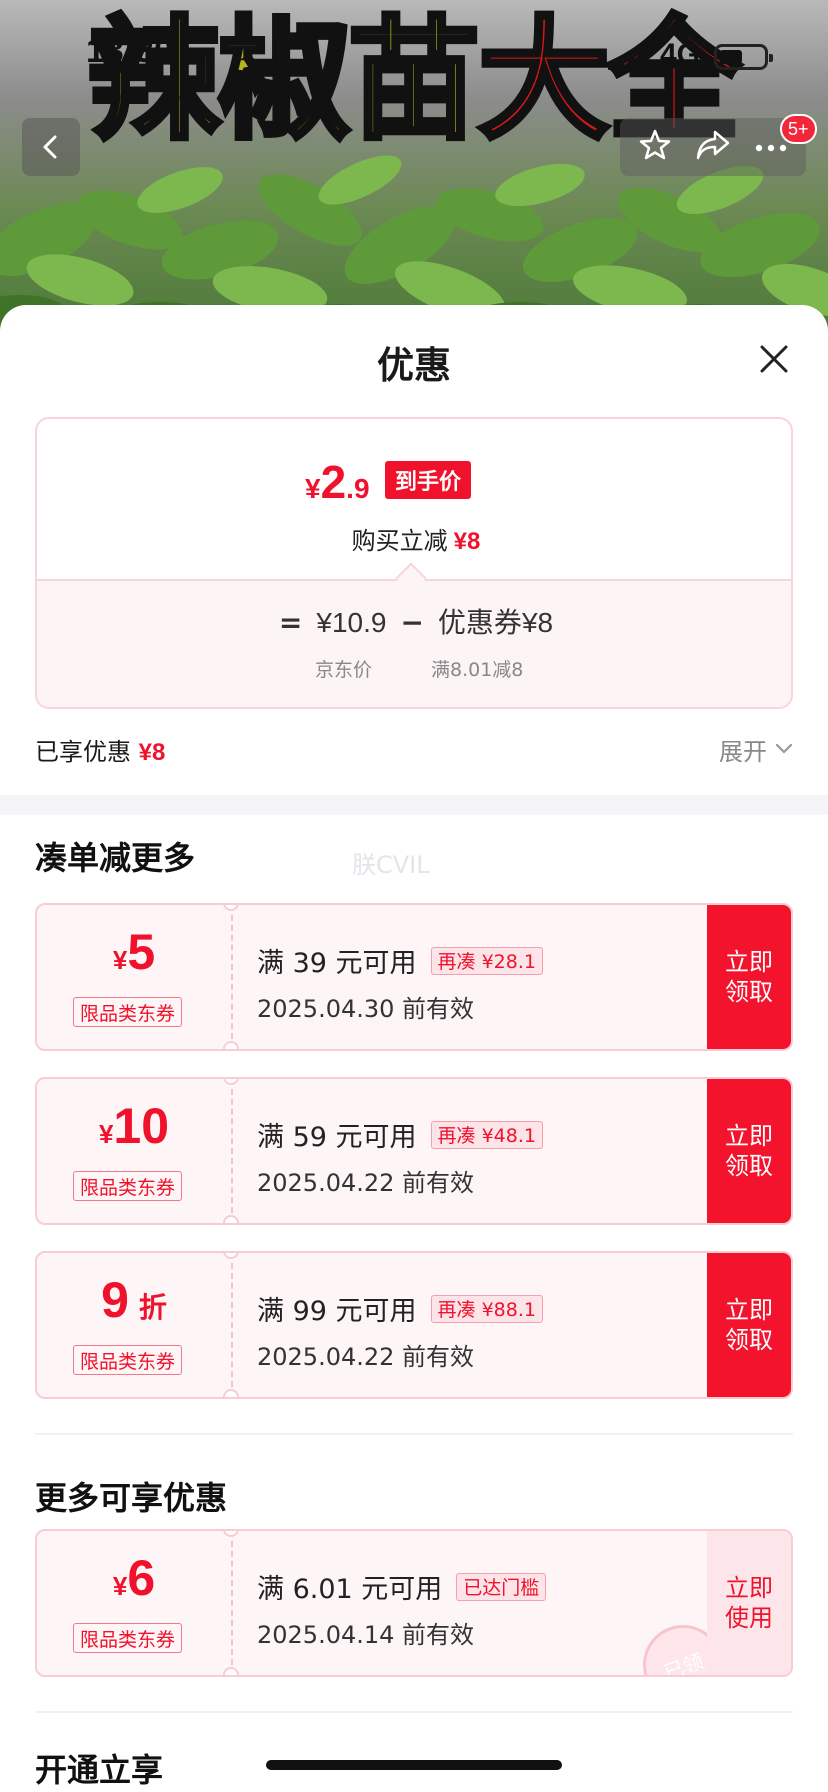 This screenshot has height=1792, width=828. Describe the element at coordinates (467, 541) in the screenshot. I see `buy-reduce-value: ¥8` at that location.